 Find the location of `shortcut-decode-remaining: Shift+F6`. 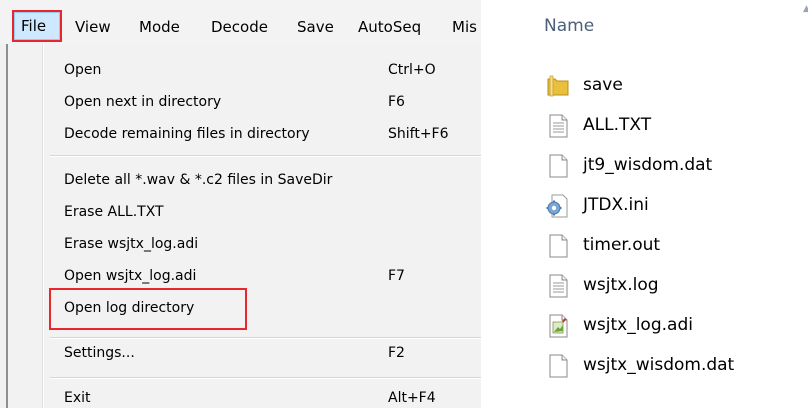

shortcut-decode-remaining: Shift+F6 is located at coordinates (418, 134).